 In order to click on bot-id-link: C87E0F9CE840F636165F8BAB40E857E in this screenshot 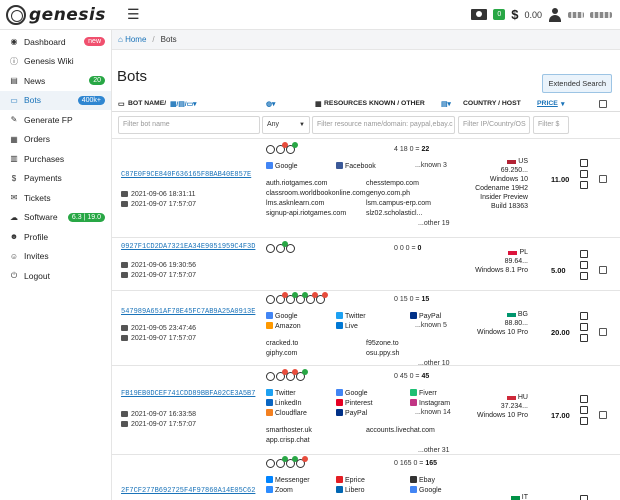, I will do `click(186, 175)`.